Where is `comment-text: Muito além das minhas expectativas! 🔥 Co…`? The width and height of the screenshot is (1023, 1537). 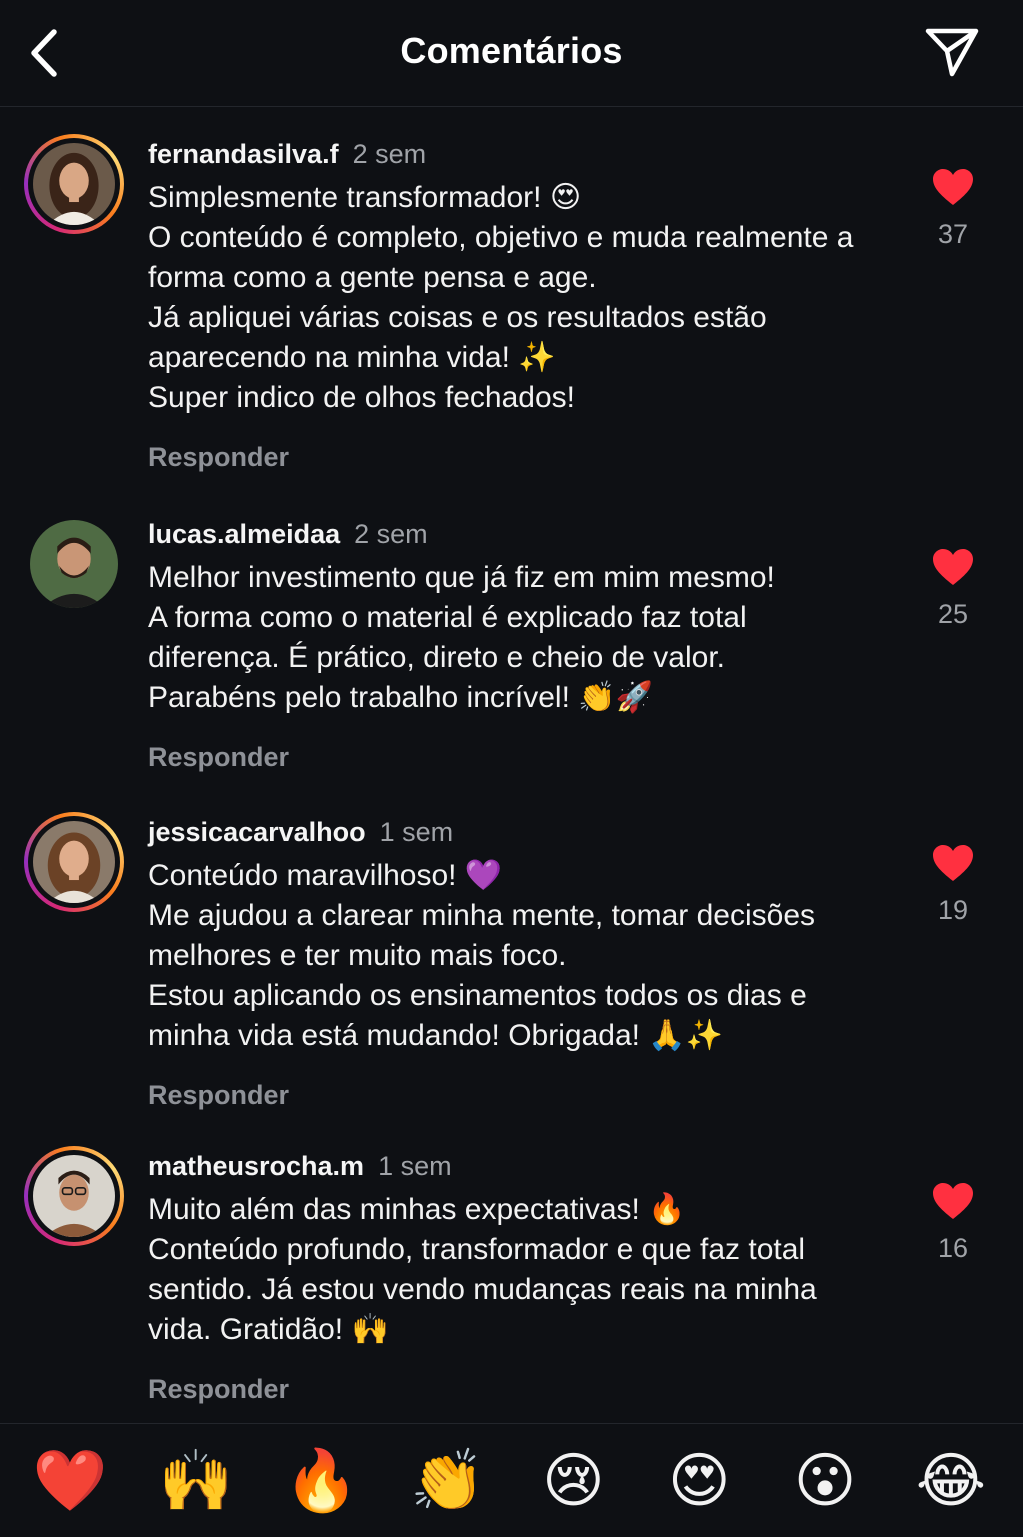 comment-text: Muito além das minhas expectativas! 🔥 Co… is located at coordinates (482, 1269).